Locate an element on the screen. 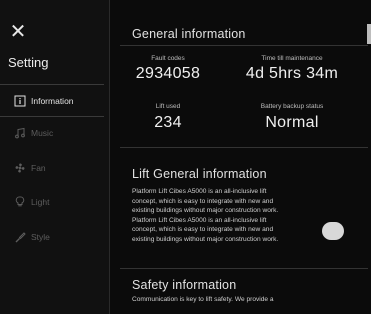  music-icon is located at coordinates (20, 133).